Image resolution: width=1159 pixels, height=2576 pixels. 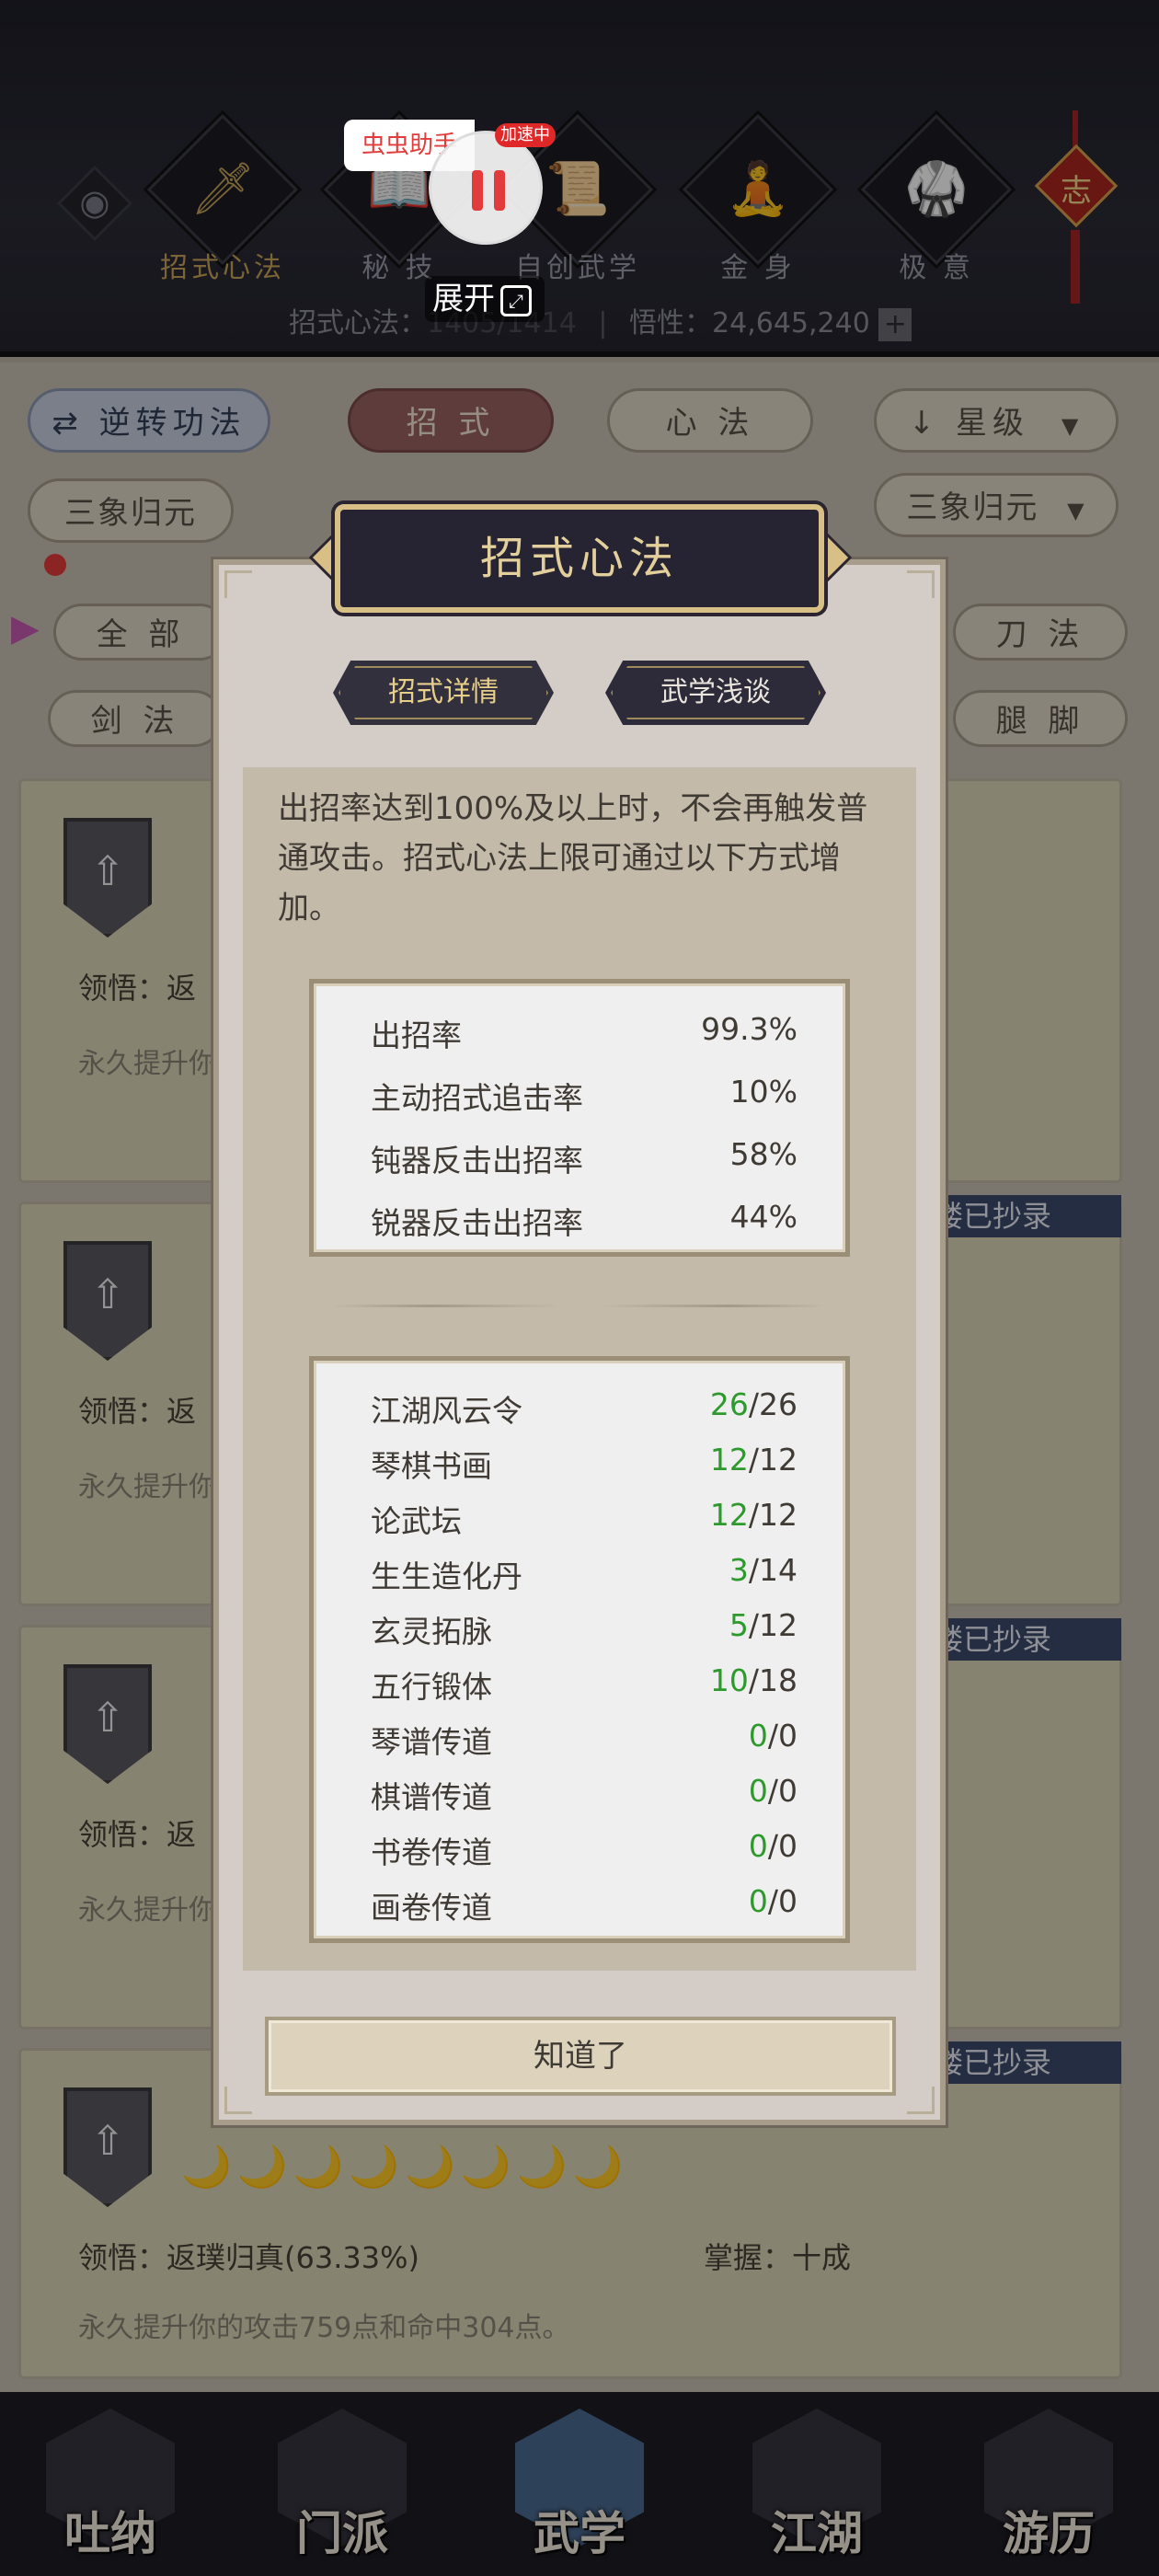 I want to click on modal-title: 招式心法, so click(x=579, y=558).